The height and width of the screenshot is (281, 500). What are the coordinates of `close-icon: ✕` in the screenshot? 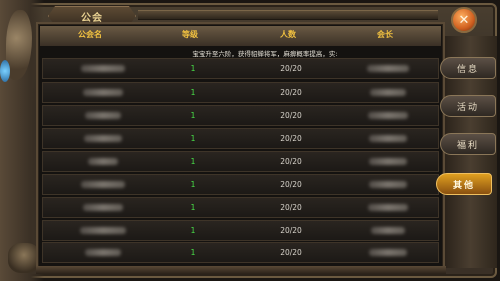 It's located at (464, 20).